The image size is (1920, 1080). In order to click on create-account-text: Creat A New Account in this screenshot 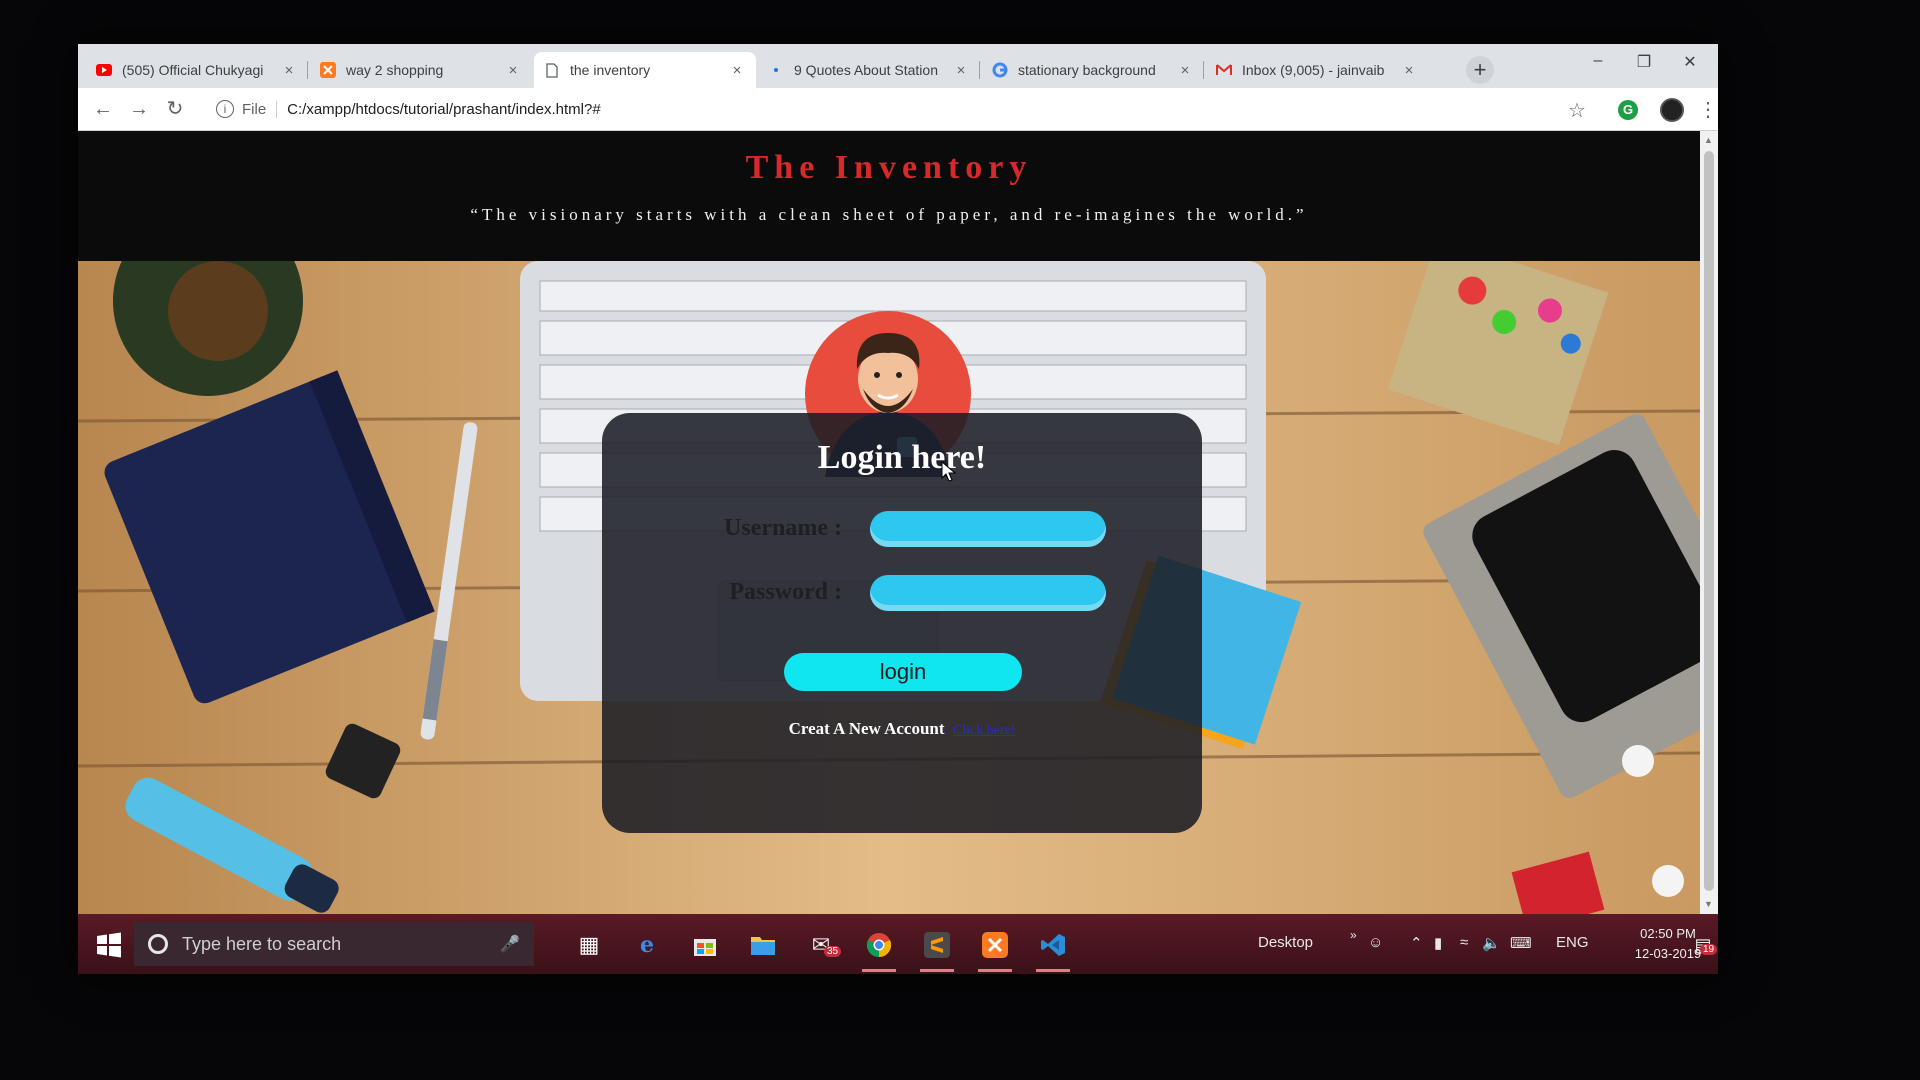, I will do `click(866, 728)`.